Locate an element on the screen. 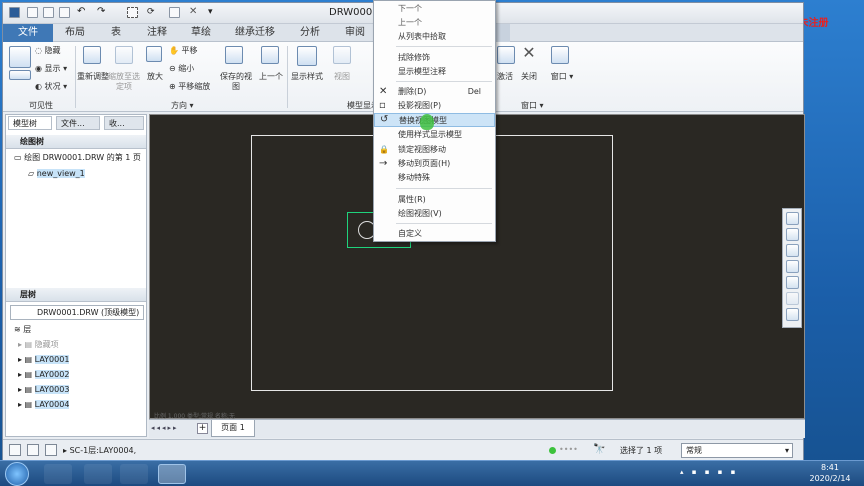 The image size is (864, 486). layer-root: ≋ 层 is located at coordinates (22, 330).